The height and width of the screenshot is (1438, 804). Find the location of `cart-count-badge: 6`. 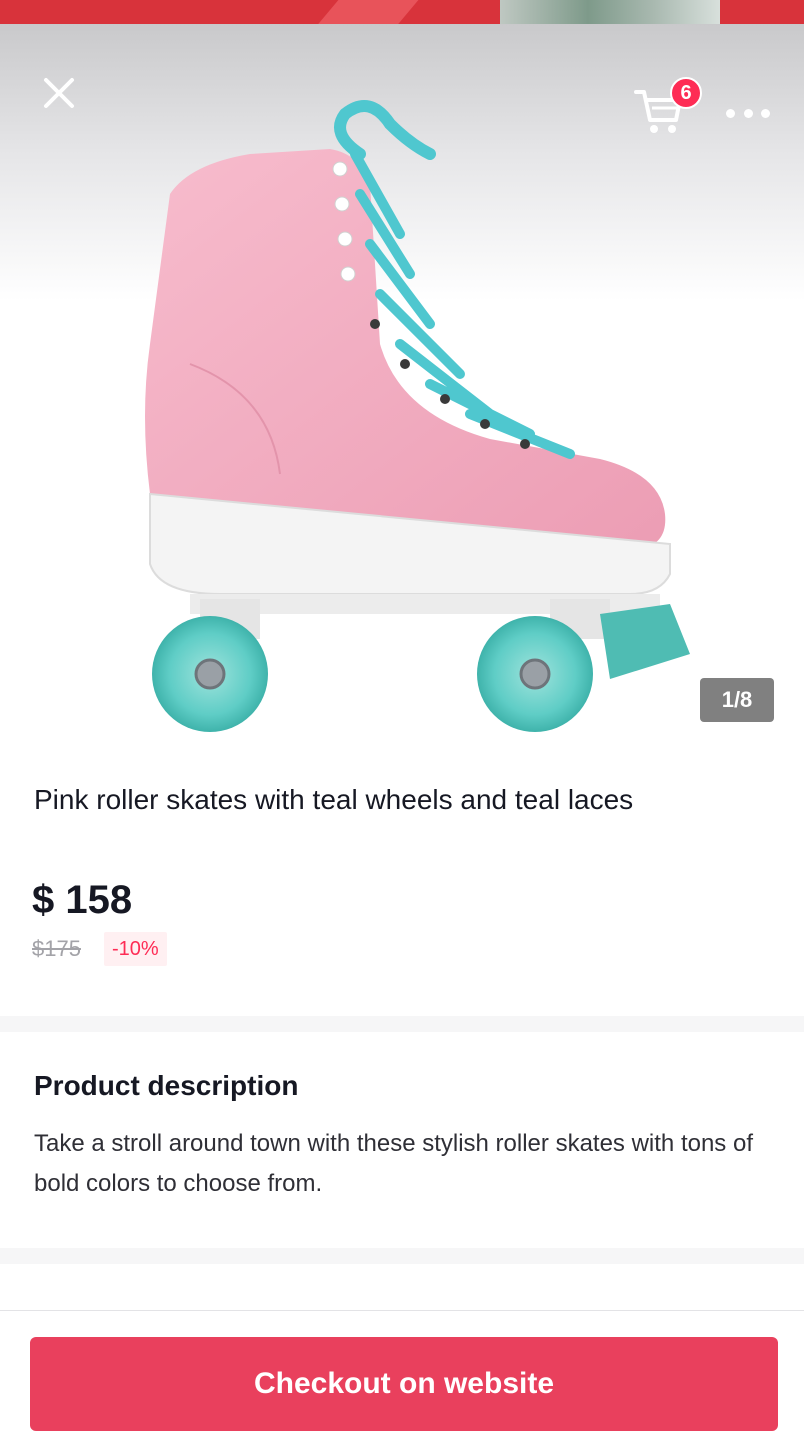

cart-count-badge: 6 is located at coordinates (686, 93).